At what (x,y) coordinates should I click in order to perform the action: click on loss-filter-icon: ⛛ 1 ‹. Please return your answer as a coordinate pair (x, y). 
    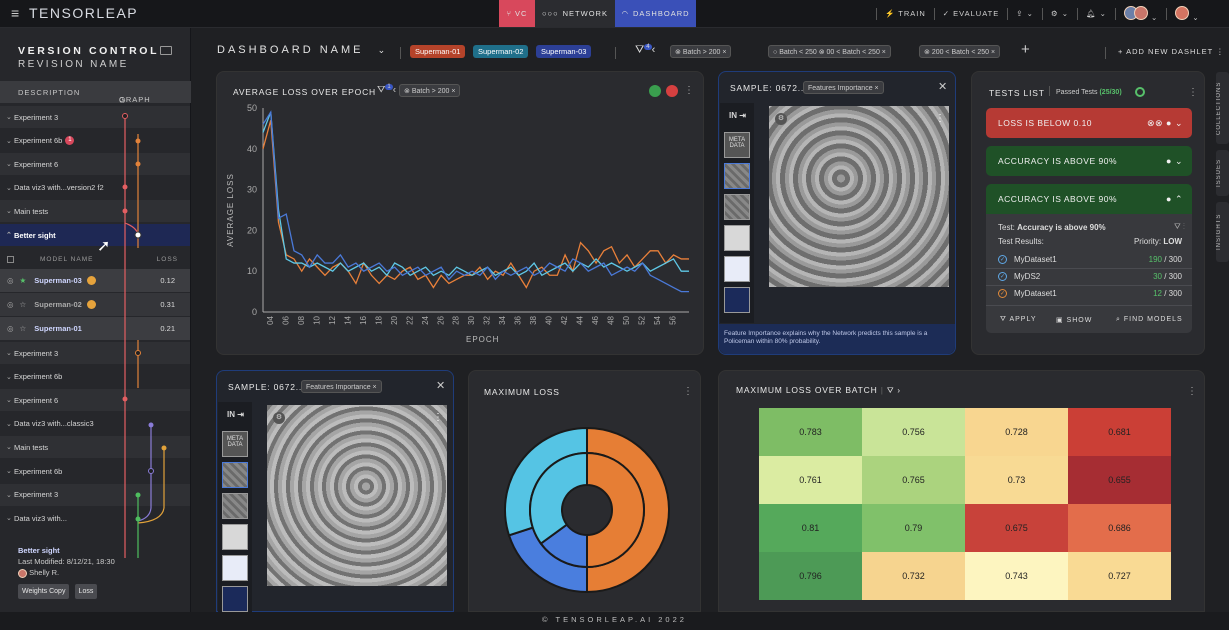
    Looking at the image, I should click on (386, 89).